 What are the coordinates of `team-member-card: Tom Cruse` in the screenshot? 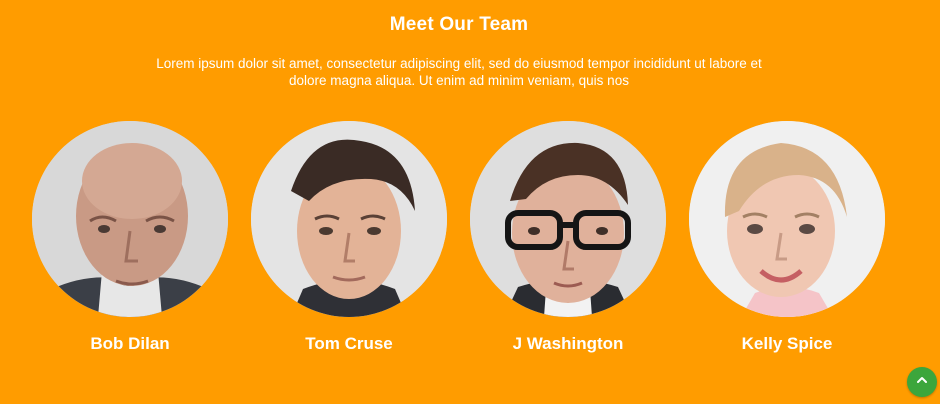 It's located at (349, 237).